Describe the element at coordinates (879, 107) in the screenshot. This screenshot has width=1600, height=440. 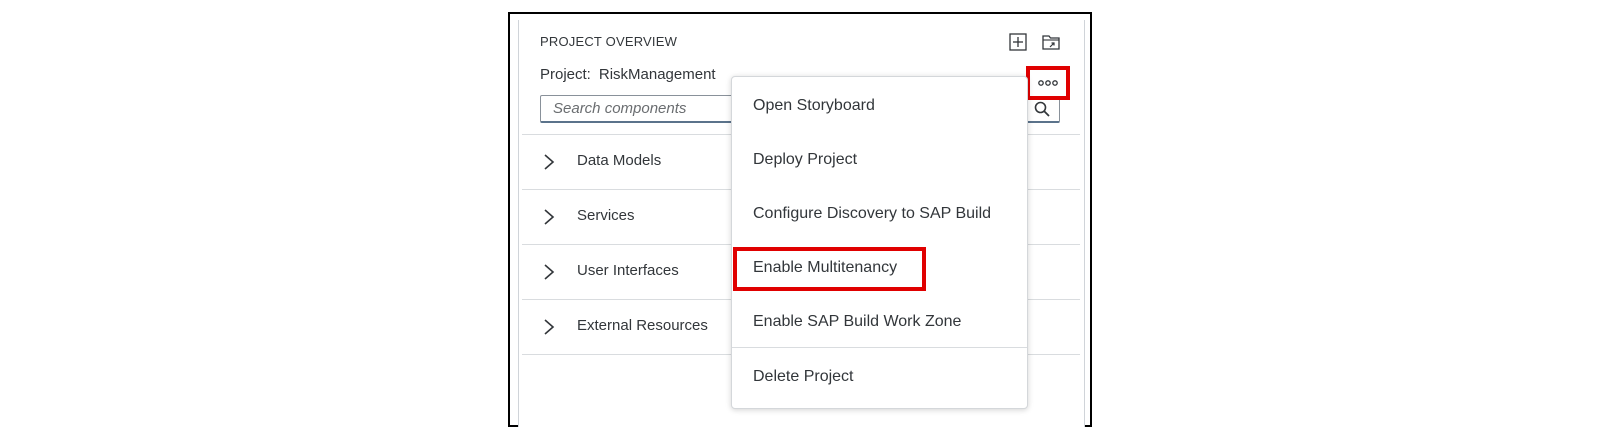
I see `menu-item-open-storyboard: Open Storyboard` at that location.